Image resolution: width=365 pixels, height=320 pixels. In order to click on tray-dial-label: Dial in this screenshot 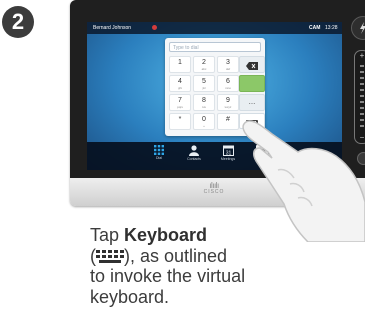, I will do `click(159, 158)`.